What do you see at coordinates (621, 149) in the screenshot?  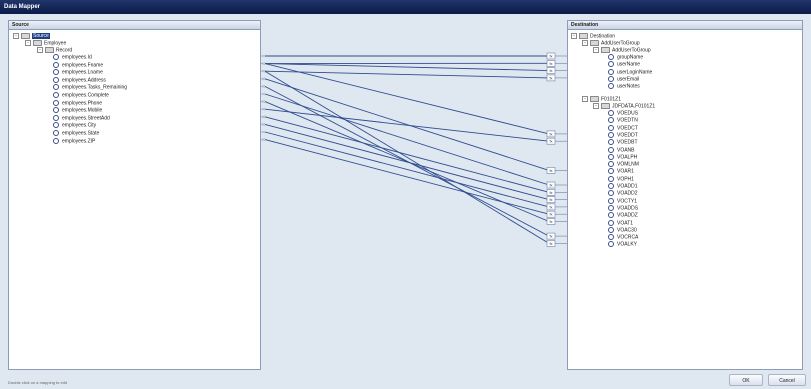 I see `destination-field: VOANB` at bounding box center [621, 149].